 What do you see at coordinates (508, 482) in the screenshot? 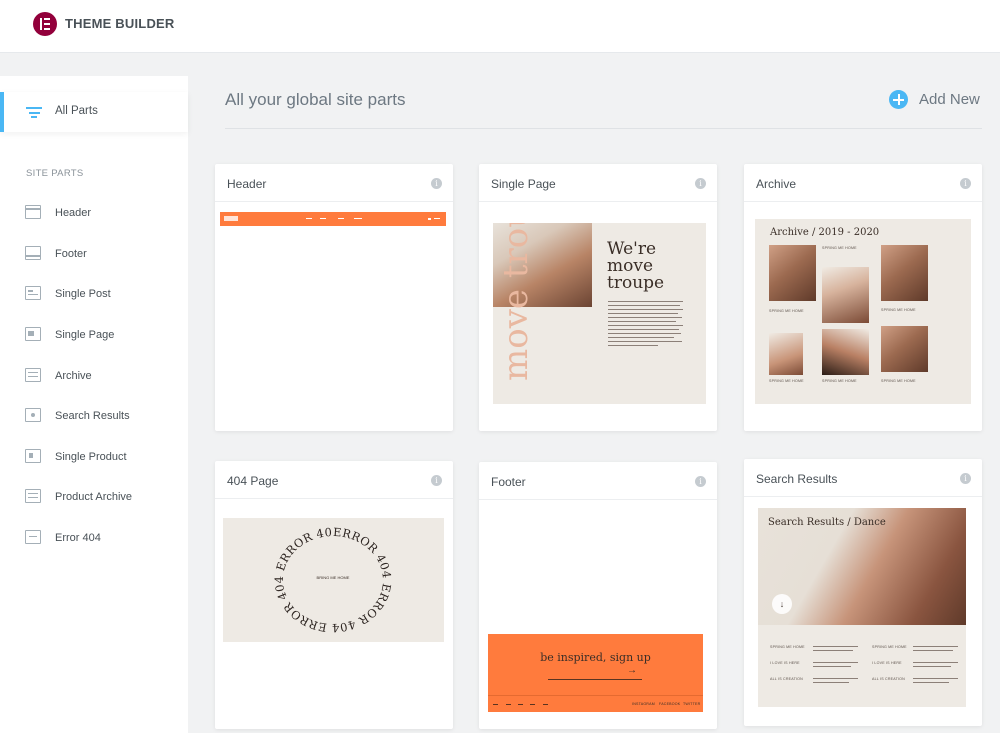
I see `card-title: Footer` at bounding box center [508, 482].